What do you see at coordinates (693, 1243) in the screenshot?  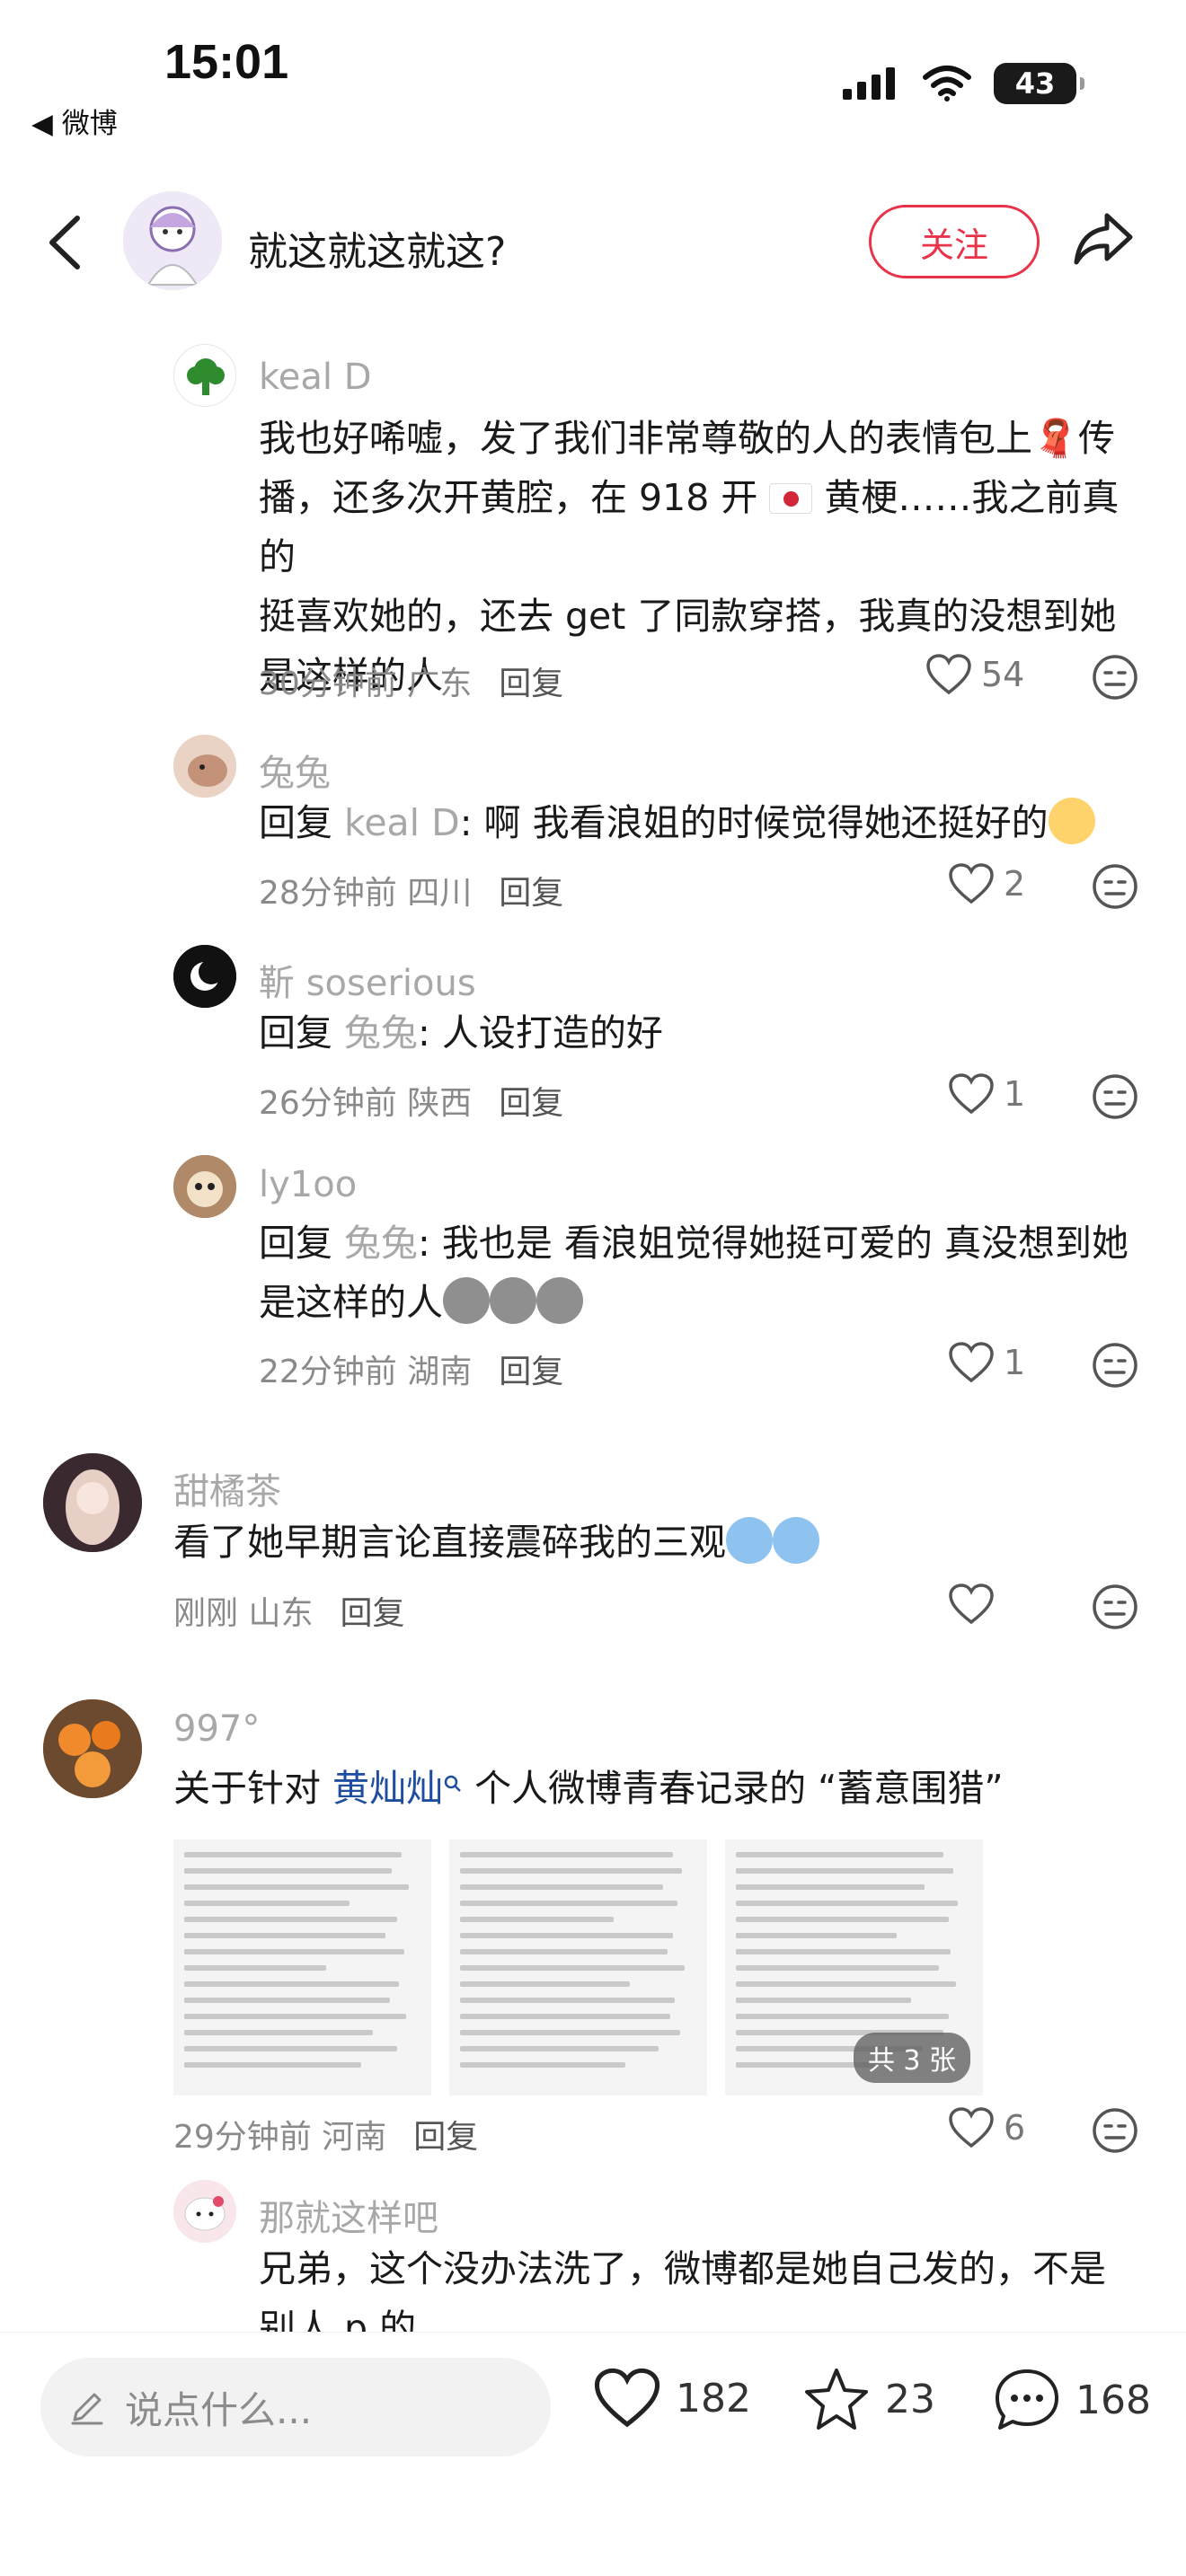 I see `comment-line: 回复 兔兔: 我也是 看浪姐觉得她挺可爱的 真没想到她` at bounding box center [693, 1243].